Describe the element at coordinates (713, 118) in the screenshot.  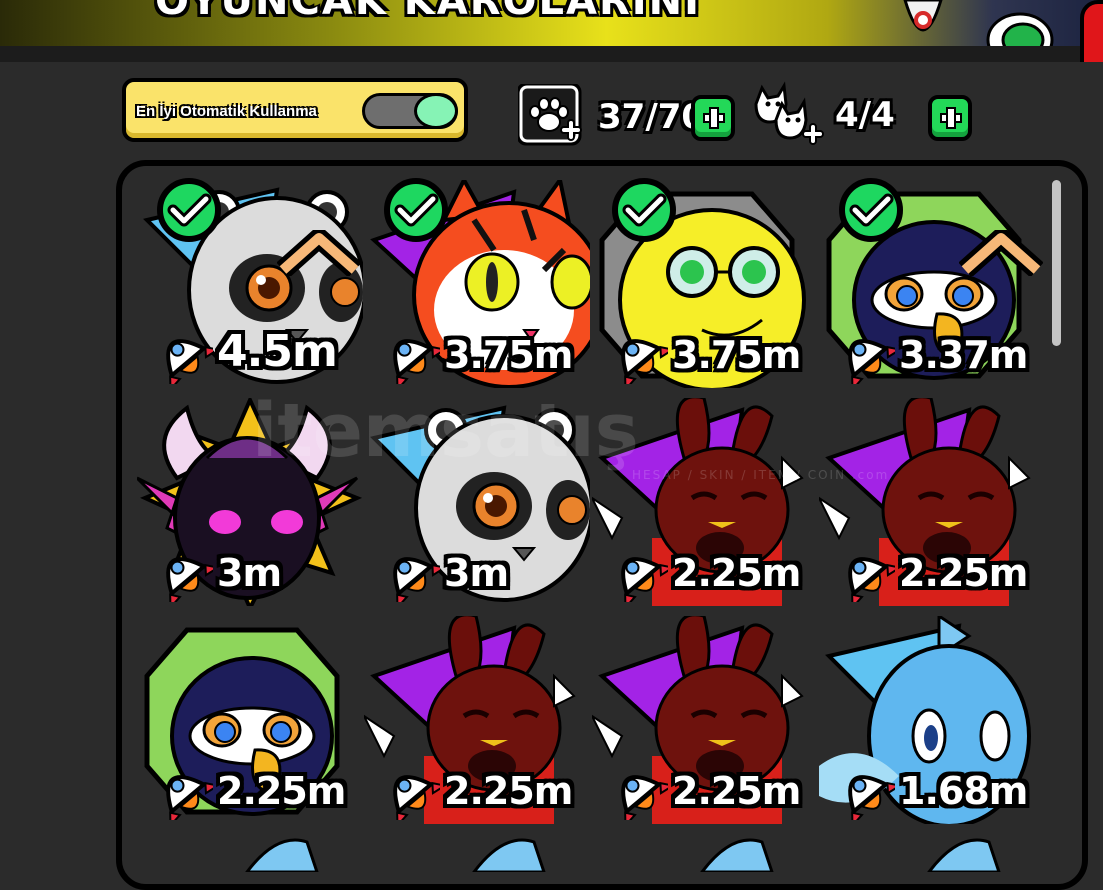
I see `add-storage-button` at that location.